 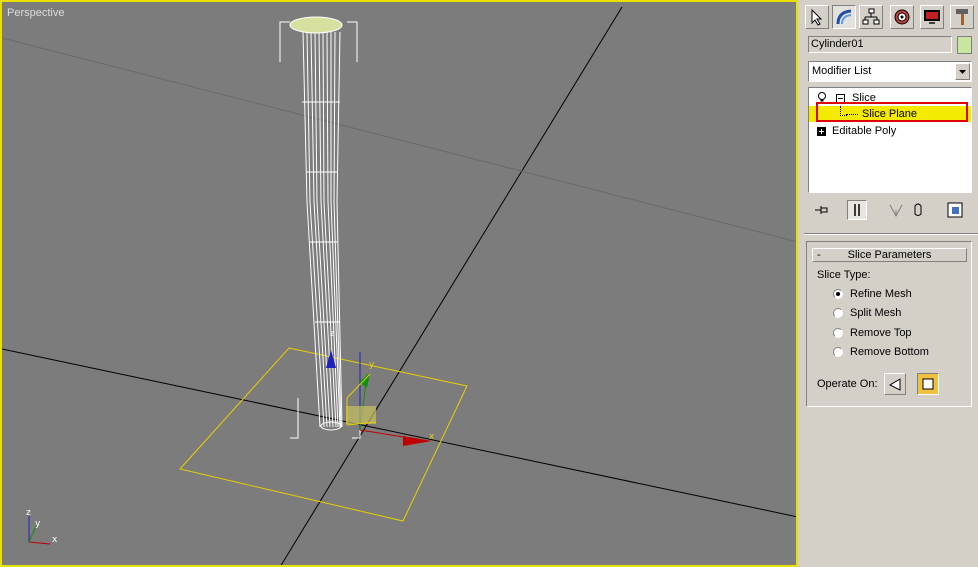 What do you see at coordinates (876, 313) in the screenshot?
I see `radio-label: Split Mesh` at bounding box center [876, 313].